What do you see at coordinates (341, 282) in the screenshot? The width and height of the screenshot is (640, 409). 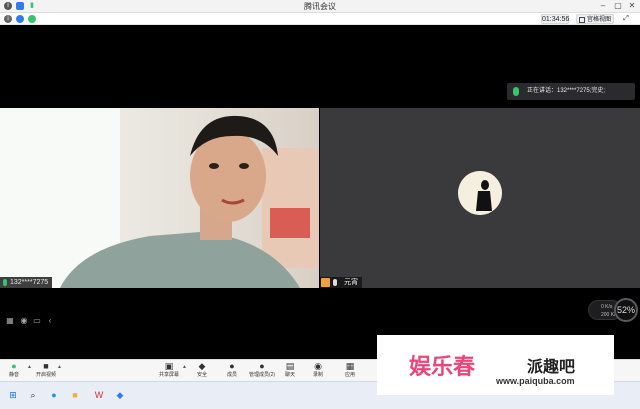 I see `participant-name-label: 元宵` at bounding box center [341, 282].